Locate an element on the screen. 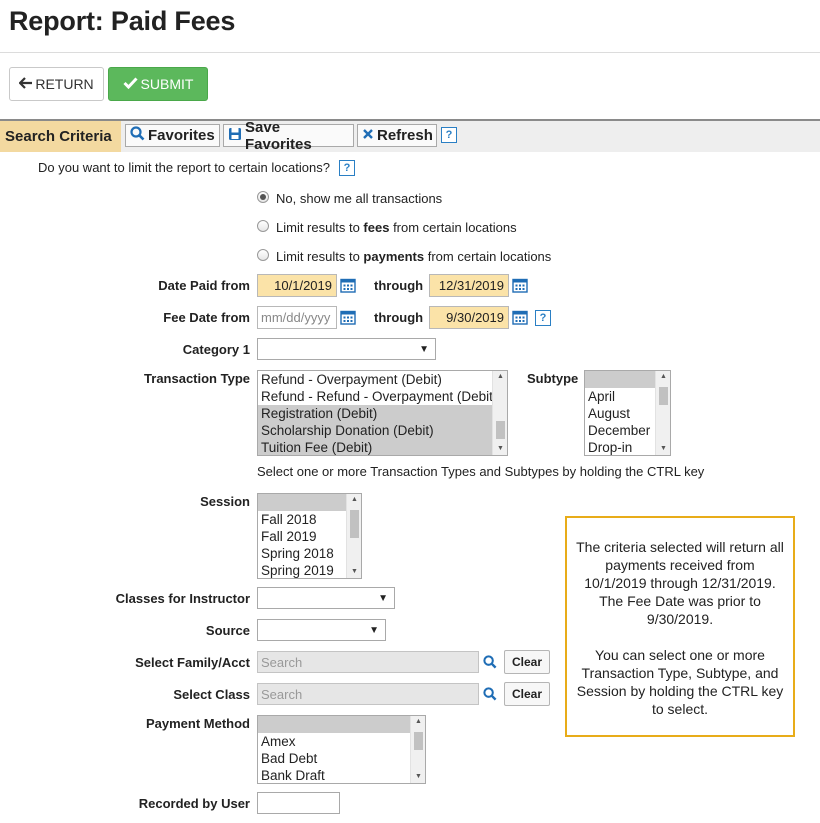 The image size is (820, 823). date-paid-to-input: 12/31/2019 is located at coordinates (469, 285).